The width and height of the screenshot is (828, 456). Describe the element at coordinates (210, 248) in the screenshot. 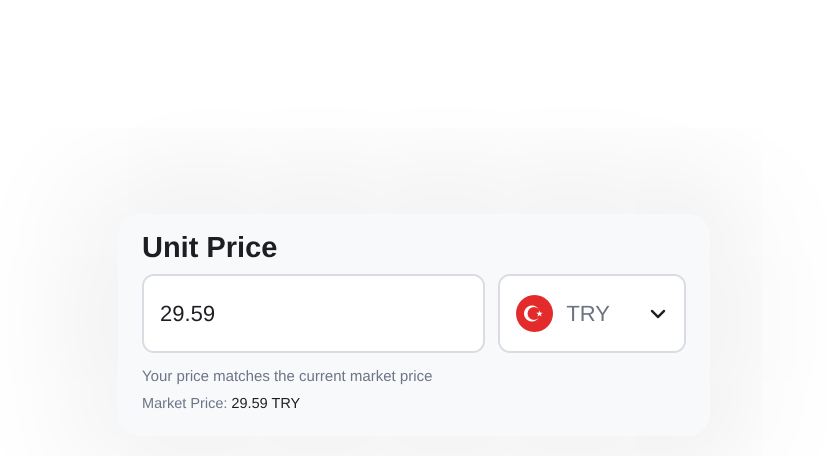

I see `card-title: Unit Price` at that location.